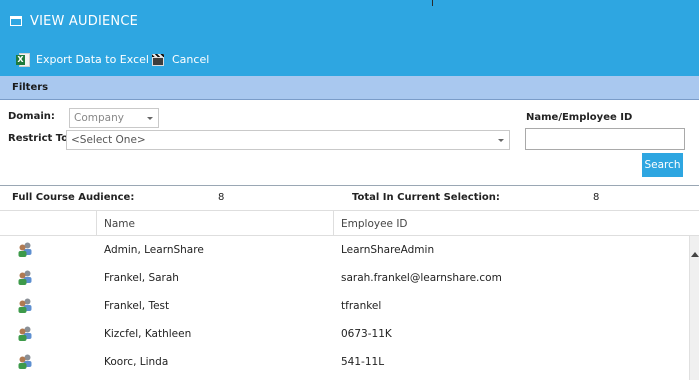 This screenshot has height=380, width=699. Describe the element at coordinates (363, 362) in the screenshot. I see `row-employee-id: 541-11L` at that location.